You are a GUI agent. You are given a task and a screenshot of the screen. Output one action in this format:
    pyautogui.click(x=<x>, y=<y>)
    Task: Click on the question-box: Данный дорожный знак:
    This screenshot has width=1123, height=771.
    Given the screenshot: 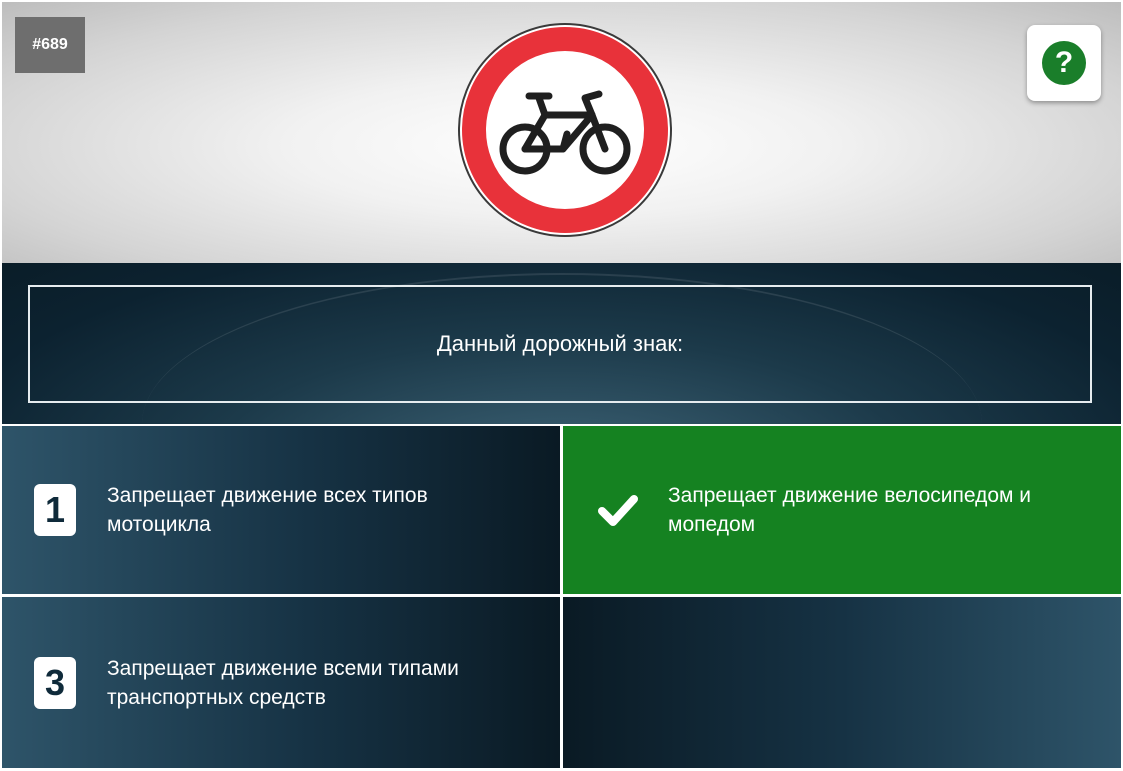 What is the action you would take?
    pyautogui.click(x=560, y=344)
    